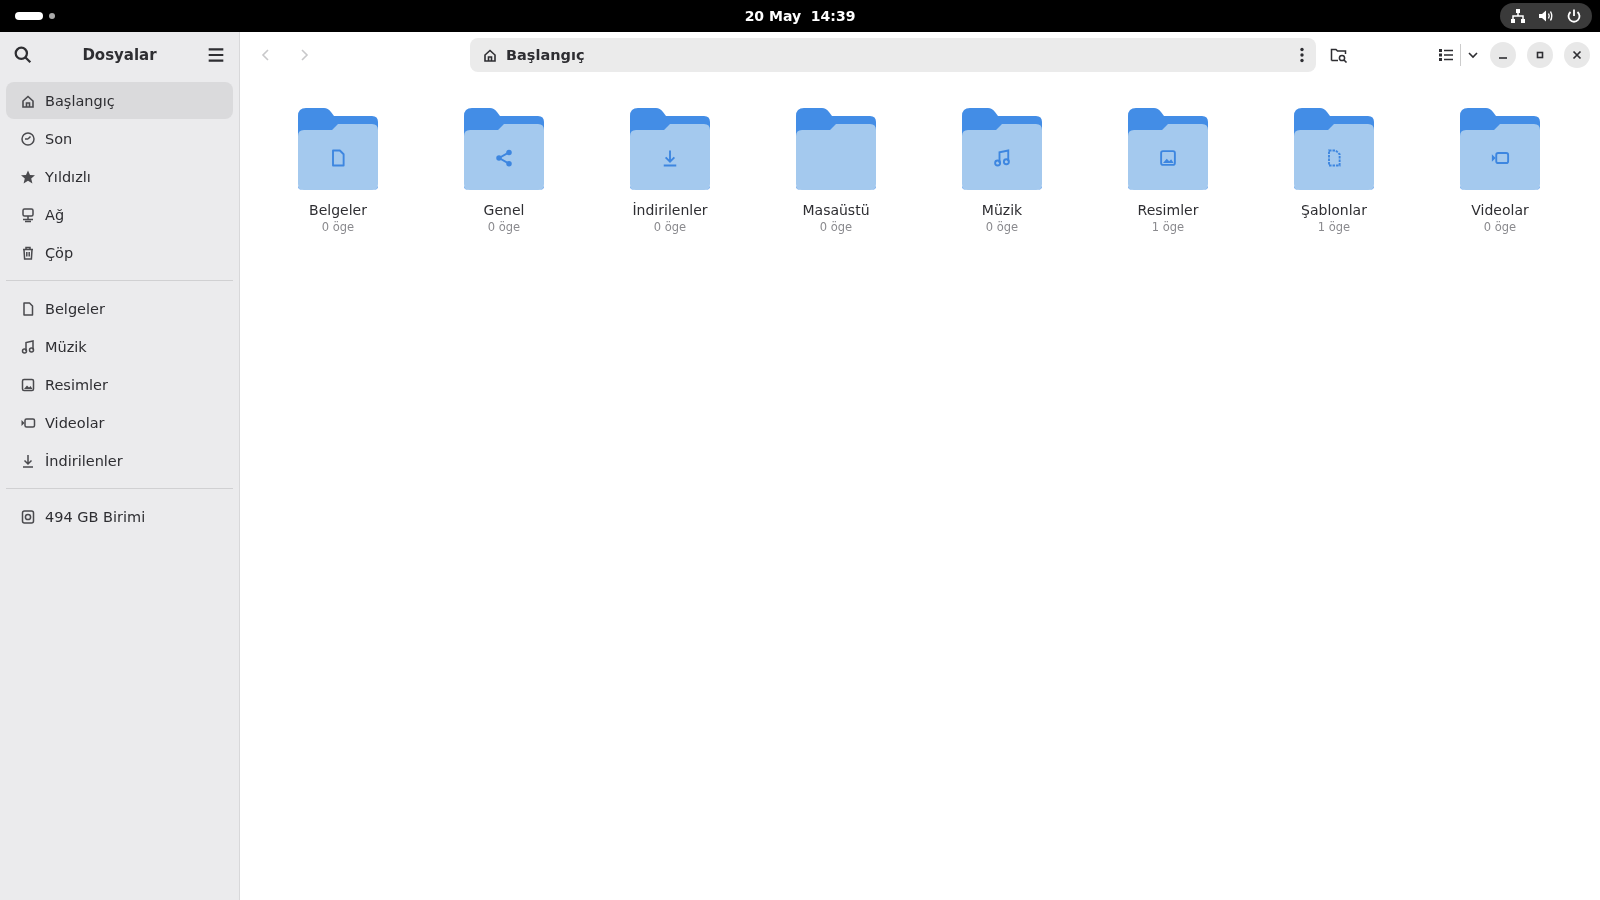  I want to click on sidebar-item: Resimler, so click(119, 384).